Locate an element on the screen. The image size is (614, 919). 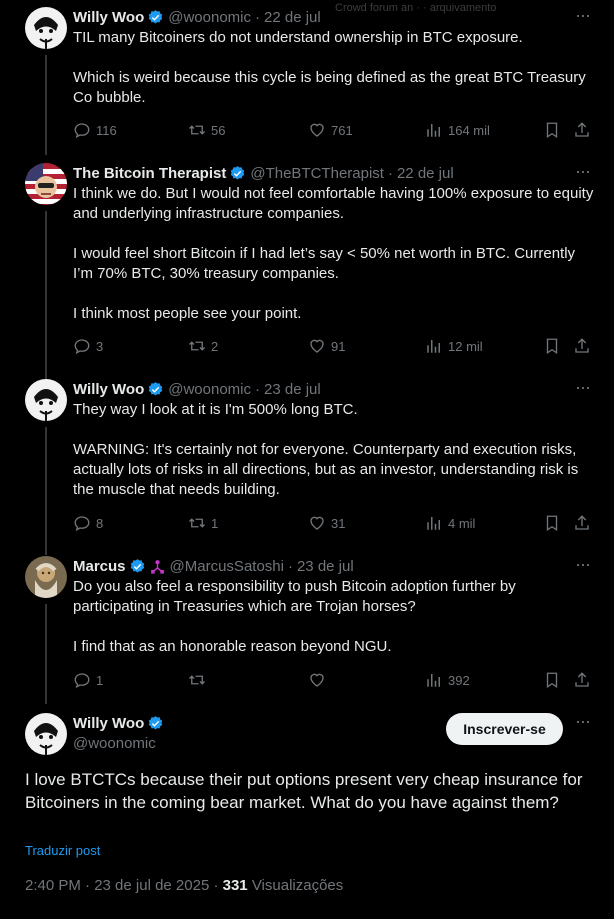
main-avatar is located at coordinates (46, 734).